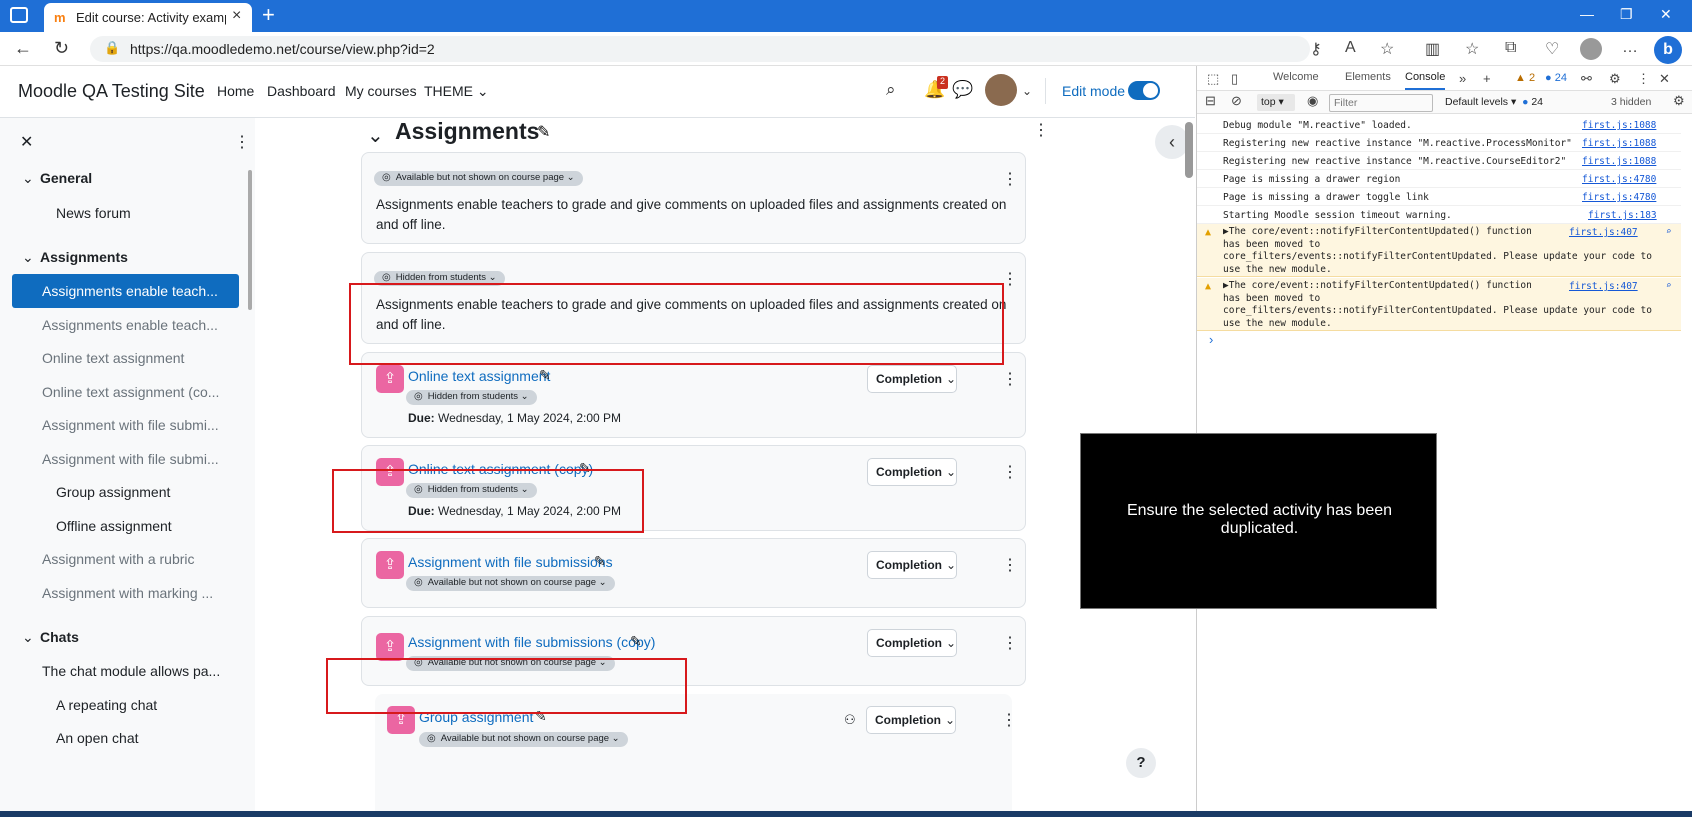 The width and height of the screenshot is (1692, 817). I want to click on page-scrollbar, so click(1189, 150).